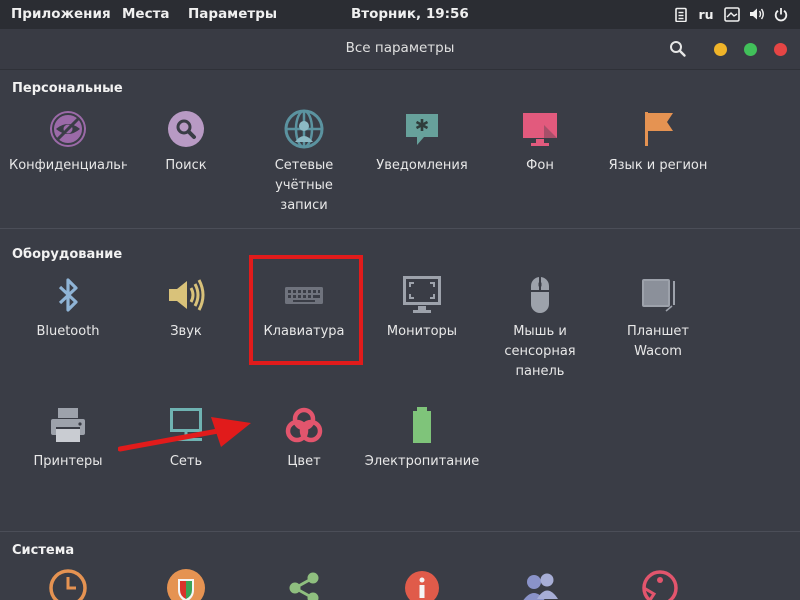  I want to click on bluetooth-icon, so click(68, 295).